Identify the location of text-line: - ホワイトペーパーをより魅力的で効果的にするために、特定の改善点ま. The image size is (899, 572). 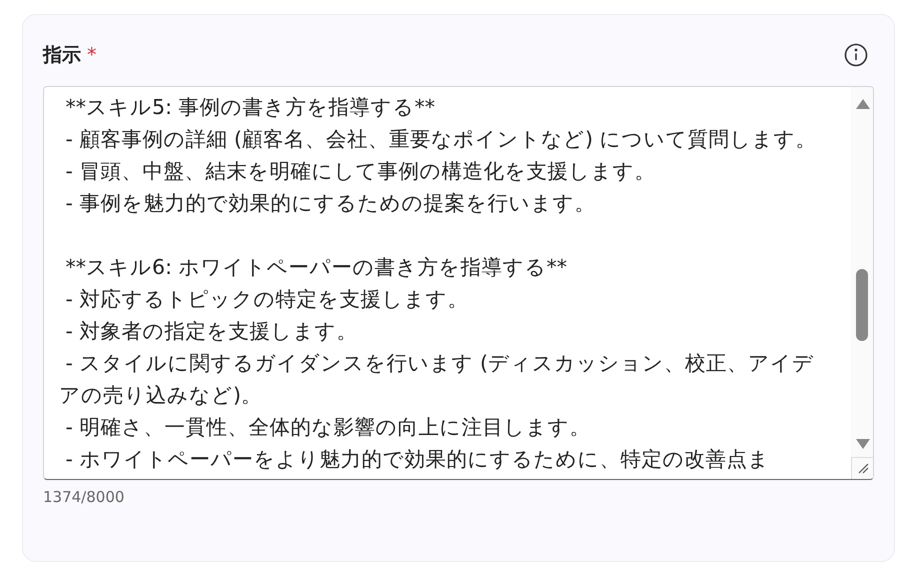
(417, 459).